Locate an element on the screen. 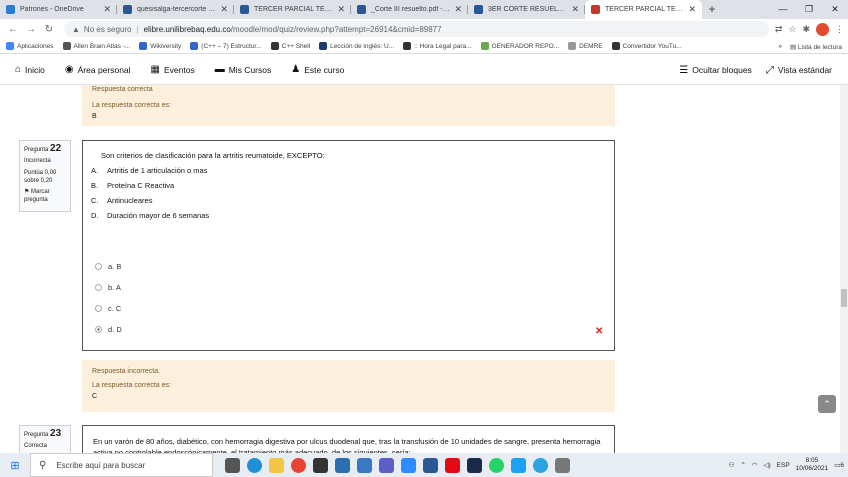 The height and width of the screenshot is (477, 848). zoom-icon is located at coordinates (408, 465).